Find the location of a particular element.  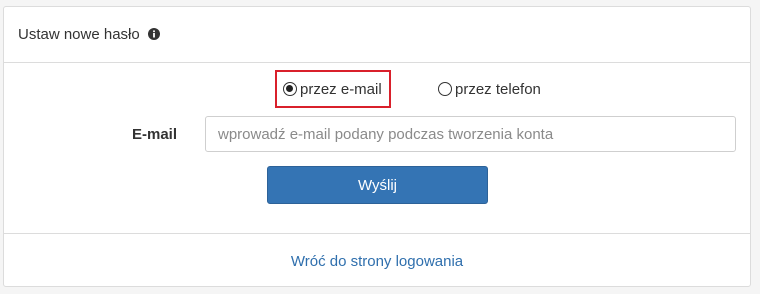

radio-option-email: przez e-mail is located at coordinates (333, 89).